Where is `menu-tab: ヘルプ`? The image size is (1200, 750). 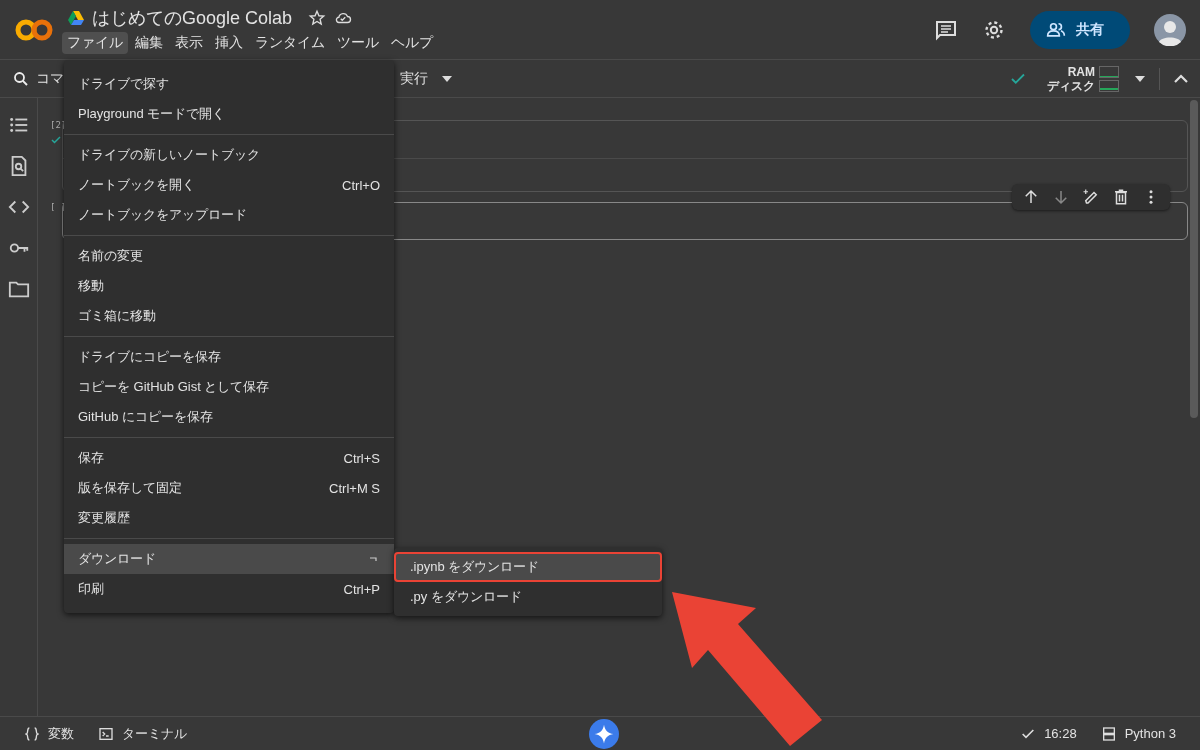
menu-tab: ヘルプ is located at coordinates (412, 42).